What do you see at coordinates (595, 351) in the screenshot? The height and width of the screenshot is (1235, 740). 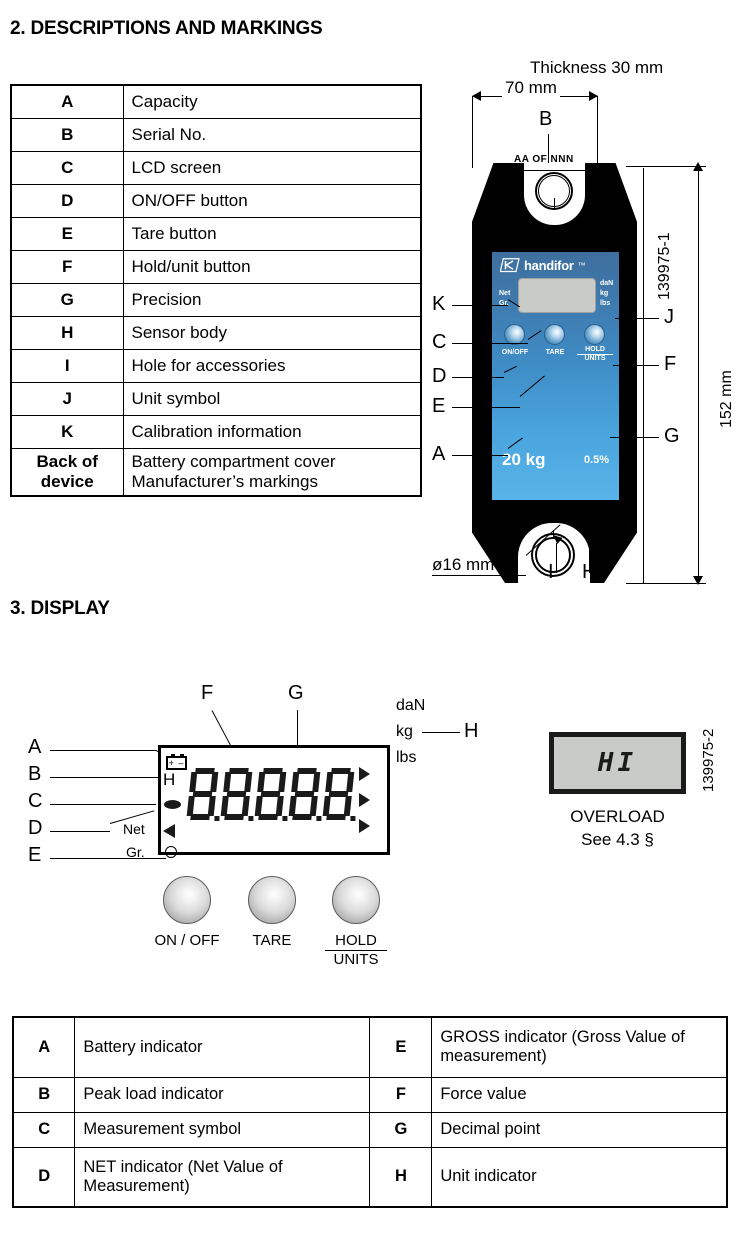 I see `device-hold-label: HOLD` at bounding box center [595, 351].